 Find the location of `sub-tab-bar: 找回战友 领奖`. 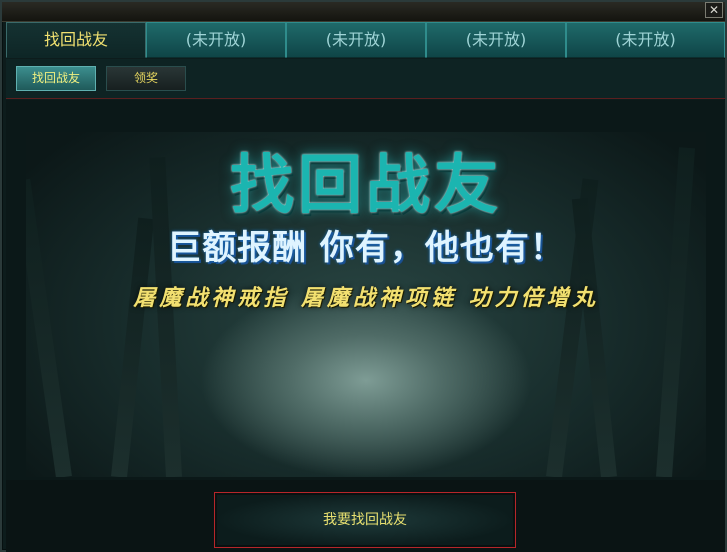

sub-tab-bar: 找回战友 领奖 is located at coordinates (365, 79).